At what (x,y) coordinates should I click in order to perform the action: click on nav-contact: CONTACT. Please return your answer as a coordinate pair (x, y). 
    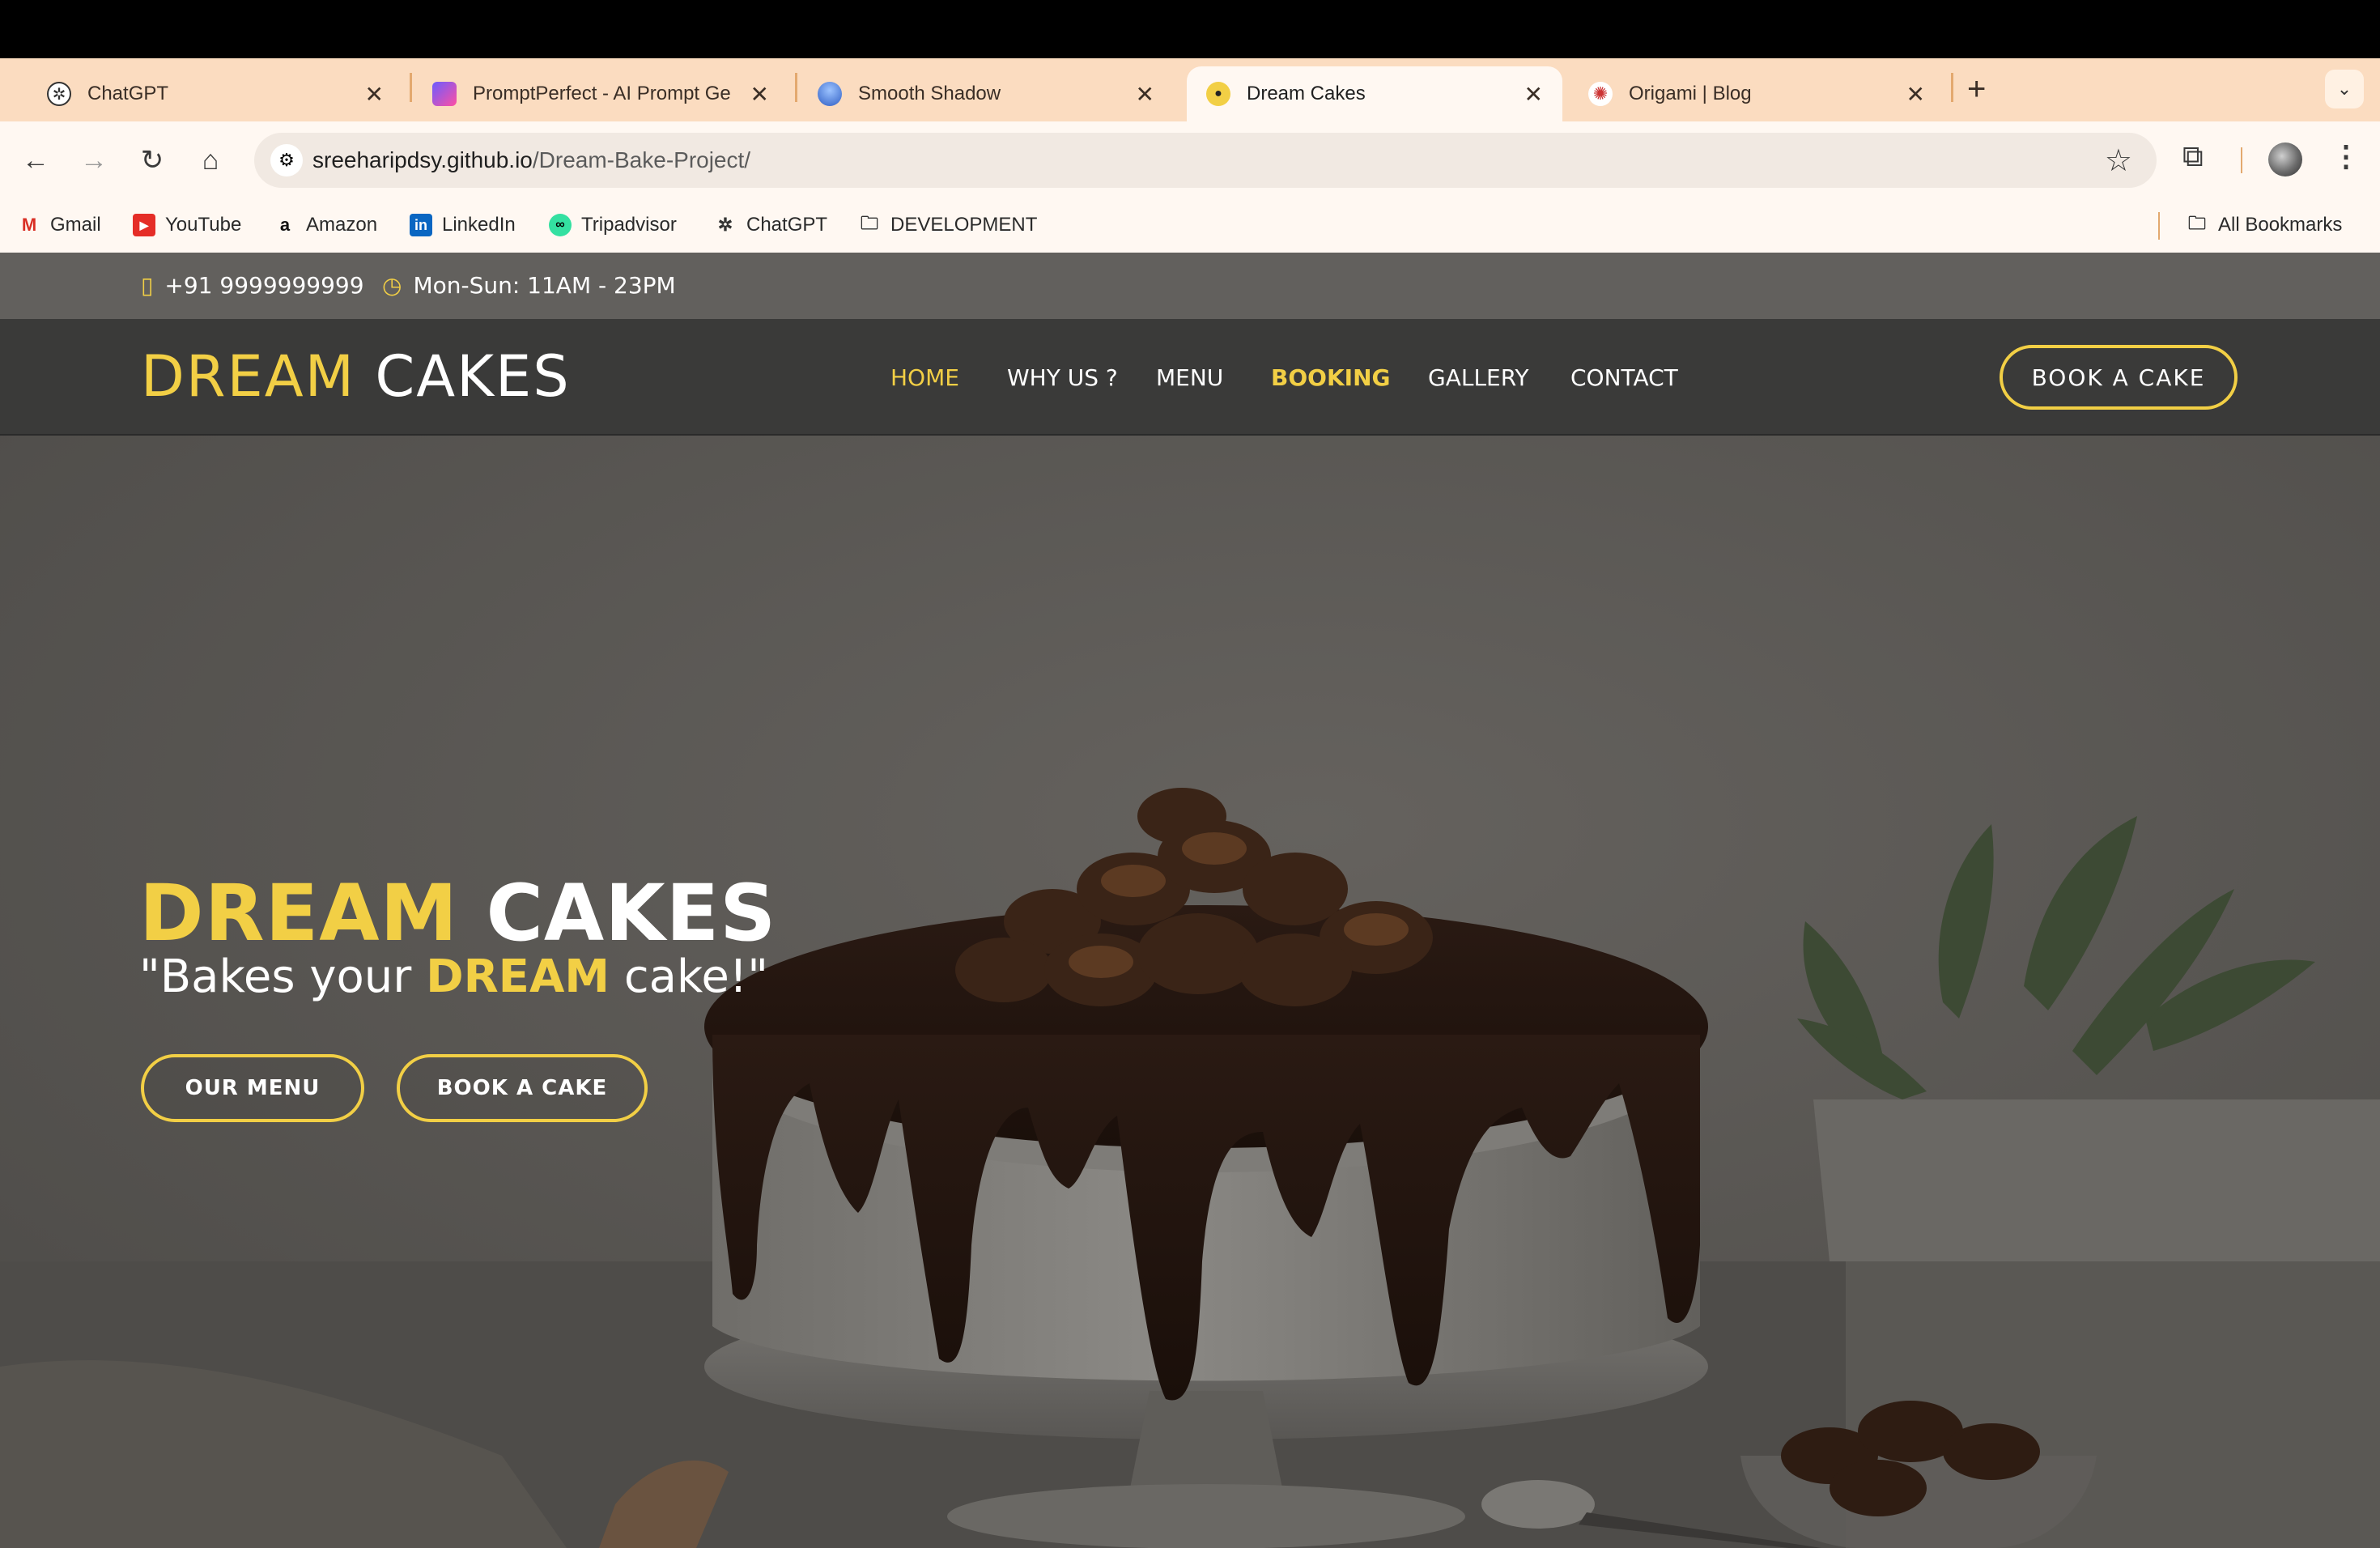
    Looking at the image, I should click on (1624, 377).